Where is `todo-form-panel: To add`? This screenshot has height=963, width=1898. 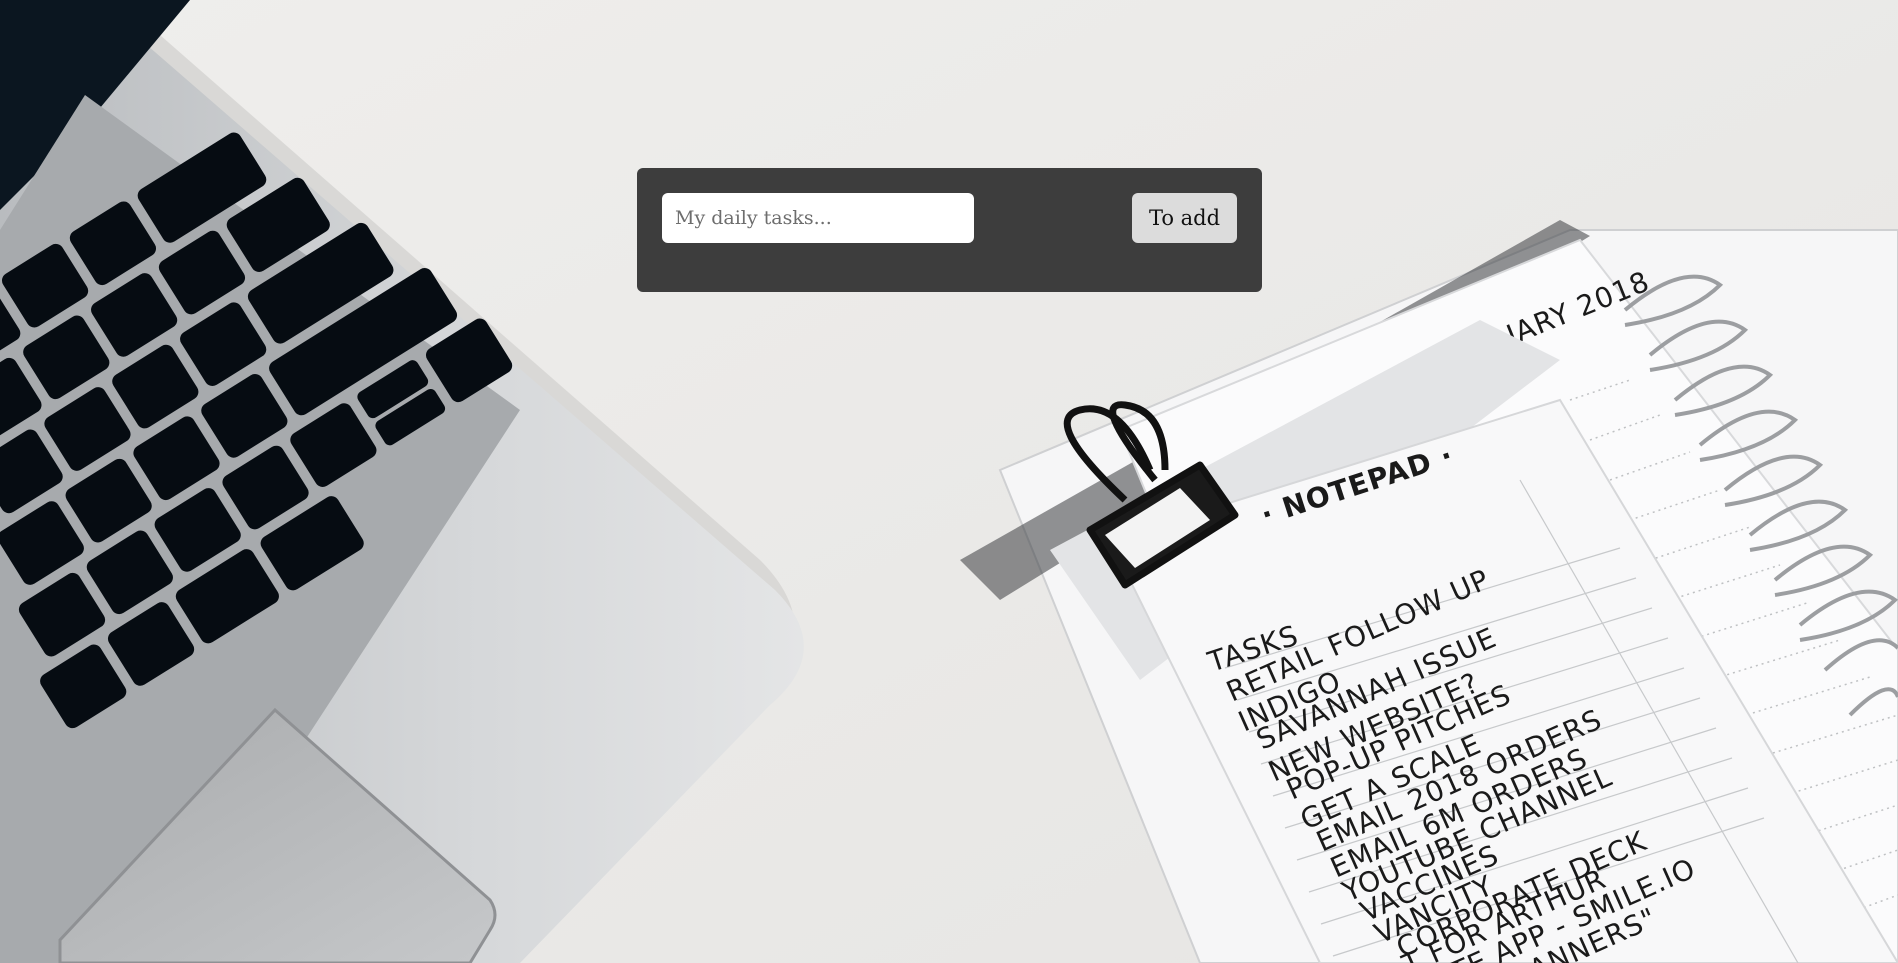 todo-form-panel: To add is located at coordinates (949, 230).